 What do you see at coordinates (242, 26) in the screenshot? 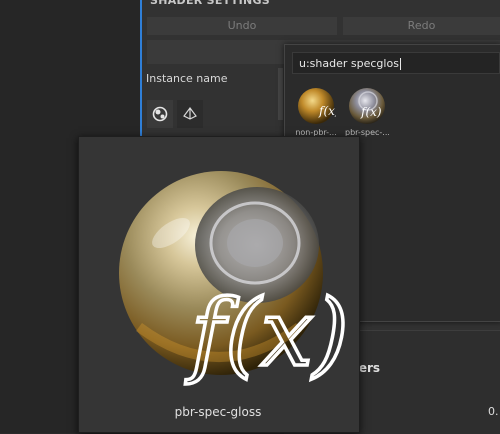
I see `undo-button: Undo` at bounding box center [242, 26].